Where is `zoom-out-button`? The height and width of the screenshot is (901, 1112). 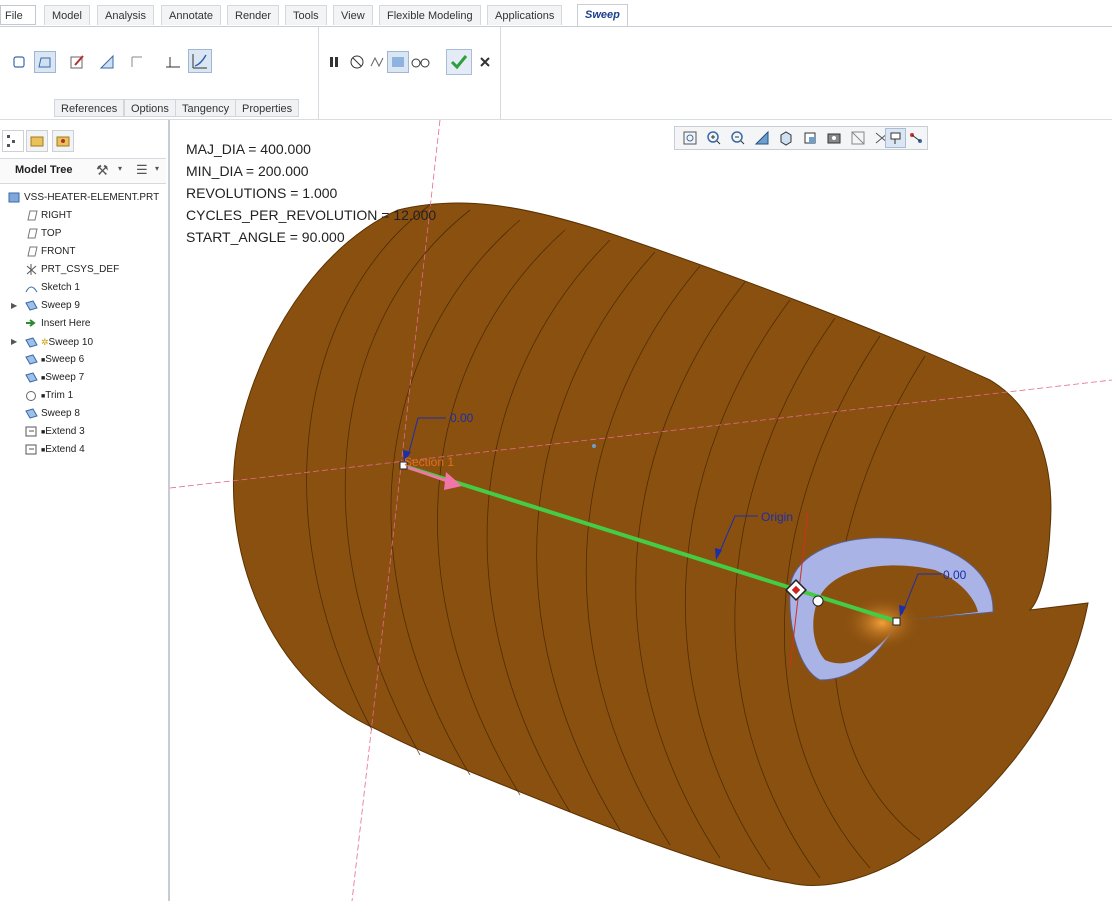
zoom-out-button is located at coordinates (737, 138).